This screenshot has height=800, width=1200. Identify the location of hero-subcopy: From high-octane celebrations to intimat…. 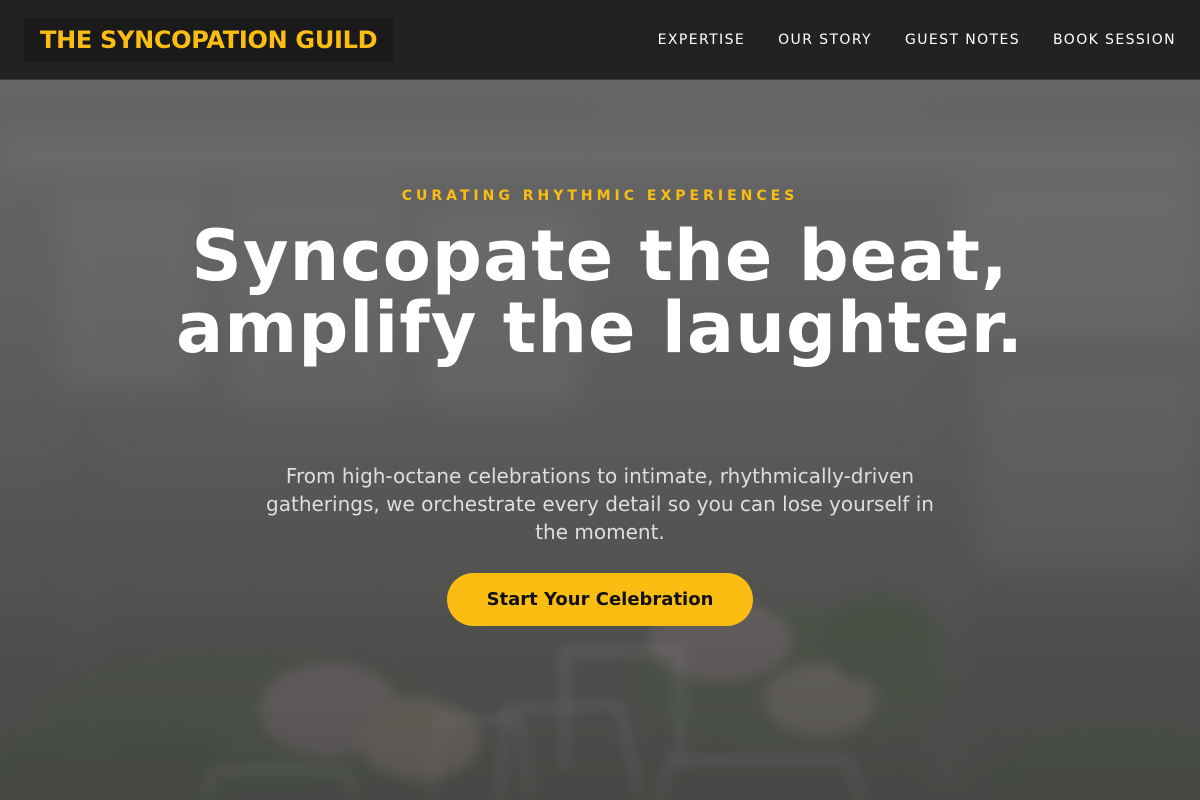
(600, 504).